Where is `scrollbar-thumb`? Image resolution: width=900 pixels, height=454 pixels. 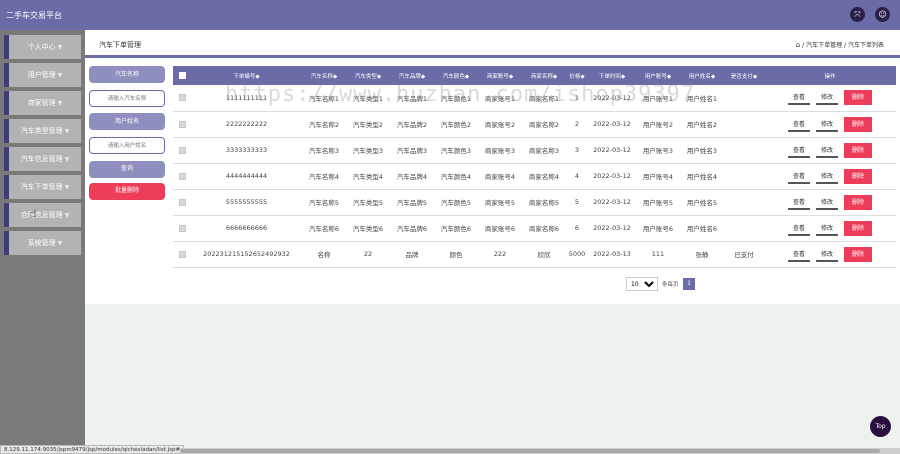 scrollbar-thumb is located at coordinates (530, 451).